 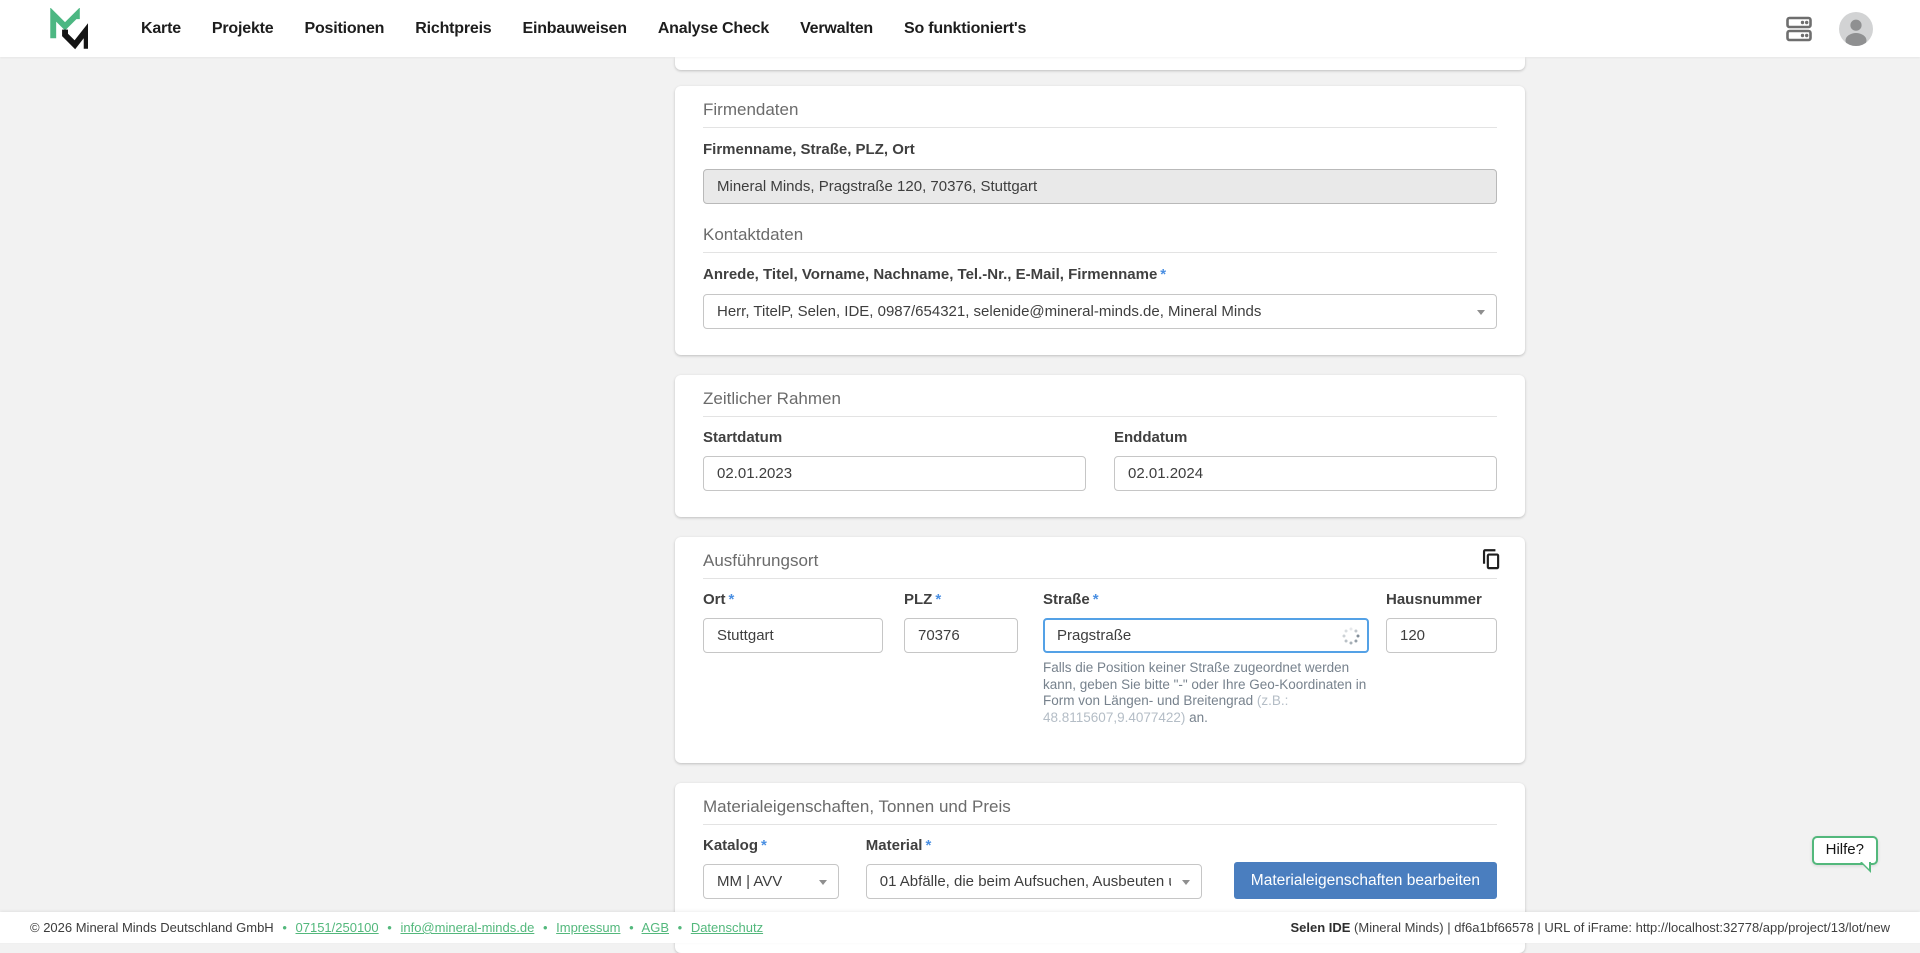 I want to click on server-dns-button, so click(x=1799, y=29).